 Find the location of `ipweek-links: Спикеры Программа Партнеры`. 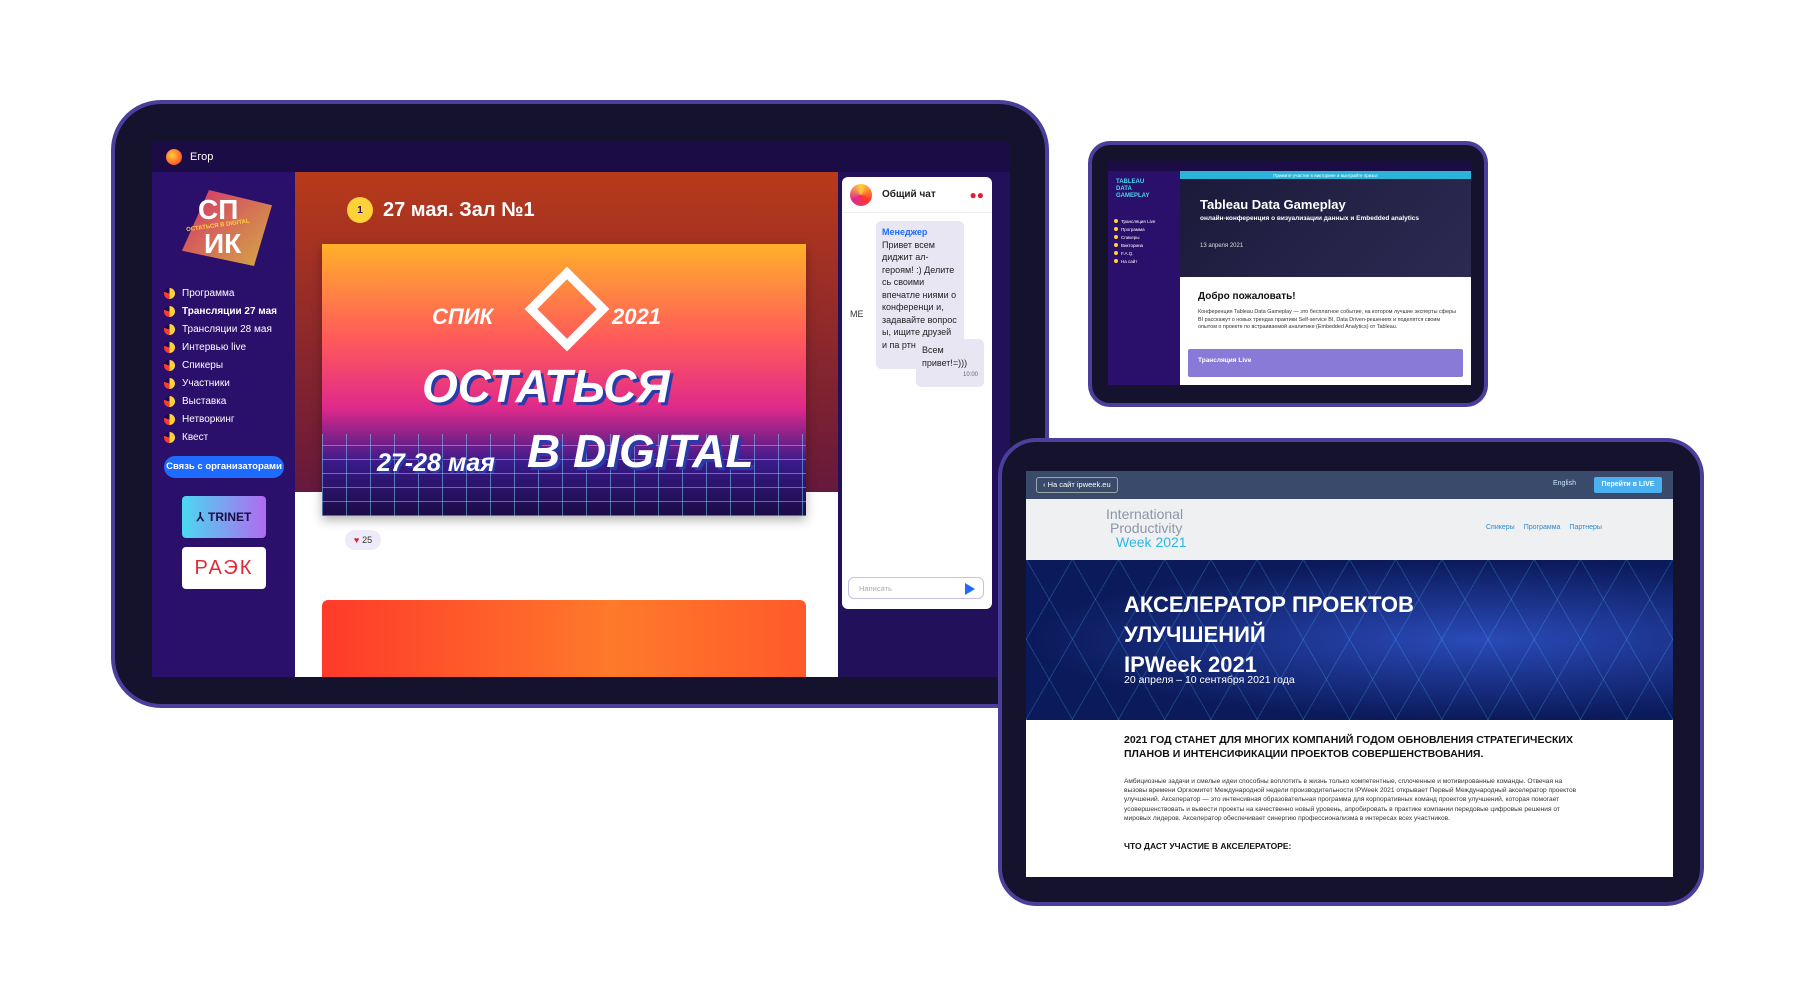

ipweek-links: Спикеры Программа Партнеры is located at coordinates (1544, 527).